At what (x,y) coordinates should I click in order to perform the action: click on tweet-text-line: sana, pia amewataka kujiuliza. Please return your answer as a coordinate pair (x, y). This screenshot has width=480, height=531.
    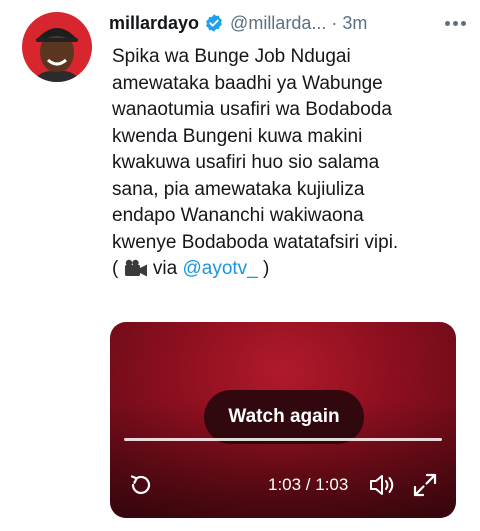
    Looking at the image, I should click on (238, 189).